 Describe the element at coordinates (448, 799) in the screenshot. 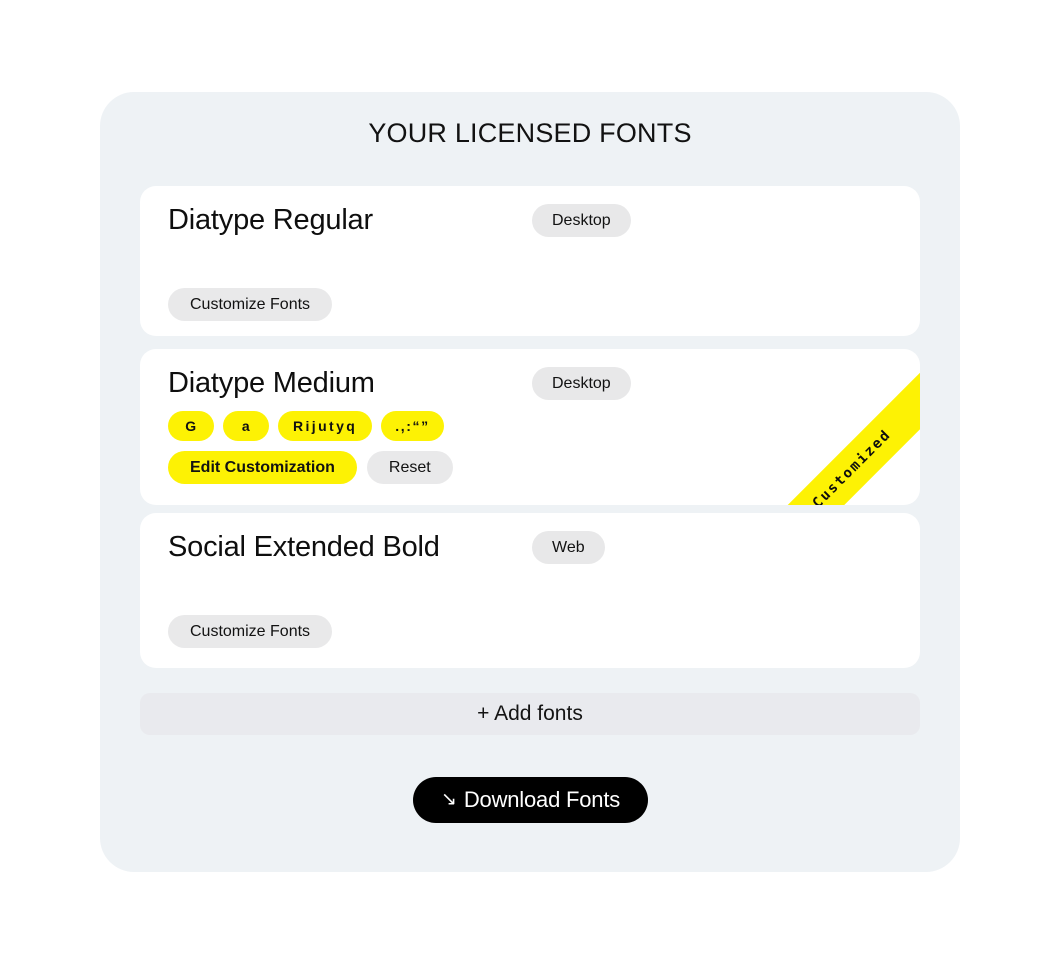

I see `download-arrow-icon: ↘` at that location.